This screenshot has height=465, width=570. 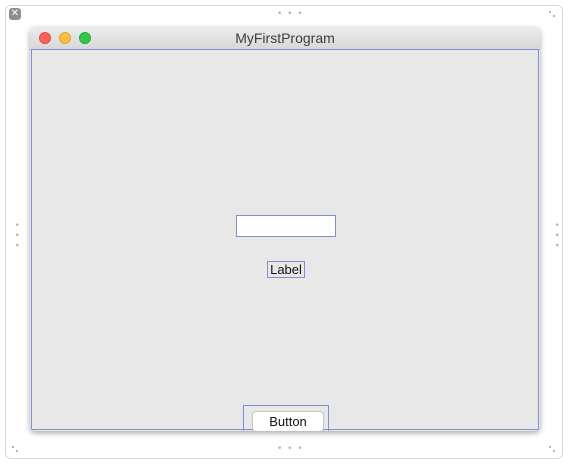 What do you see at coordinates (15, 14) in the screenshot?
I see `canvas-close-icon: ✕` at bounding box center [15, 14].